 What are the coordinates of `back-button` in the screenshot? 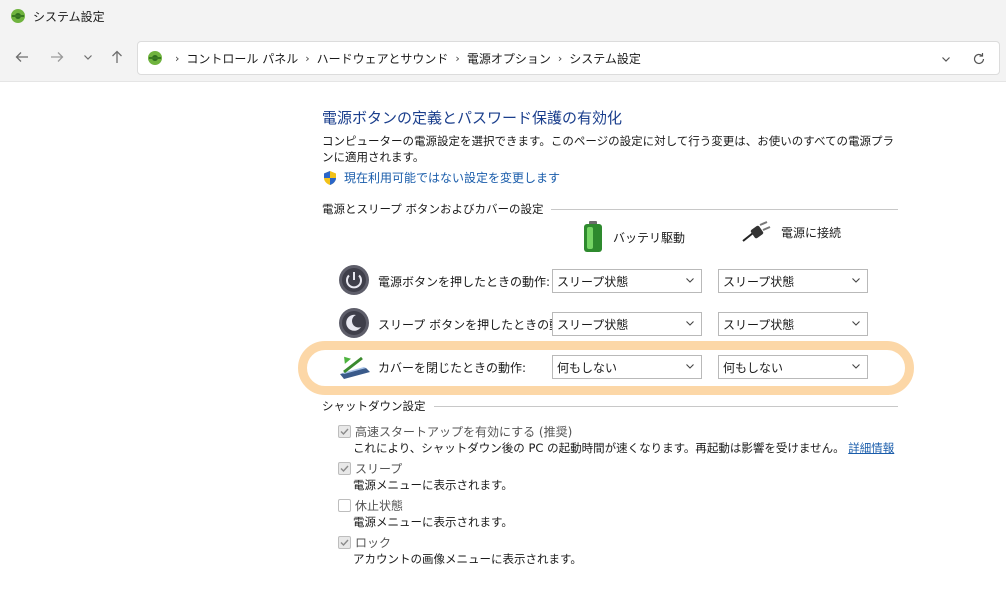 It's located at (22, 57).